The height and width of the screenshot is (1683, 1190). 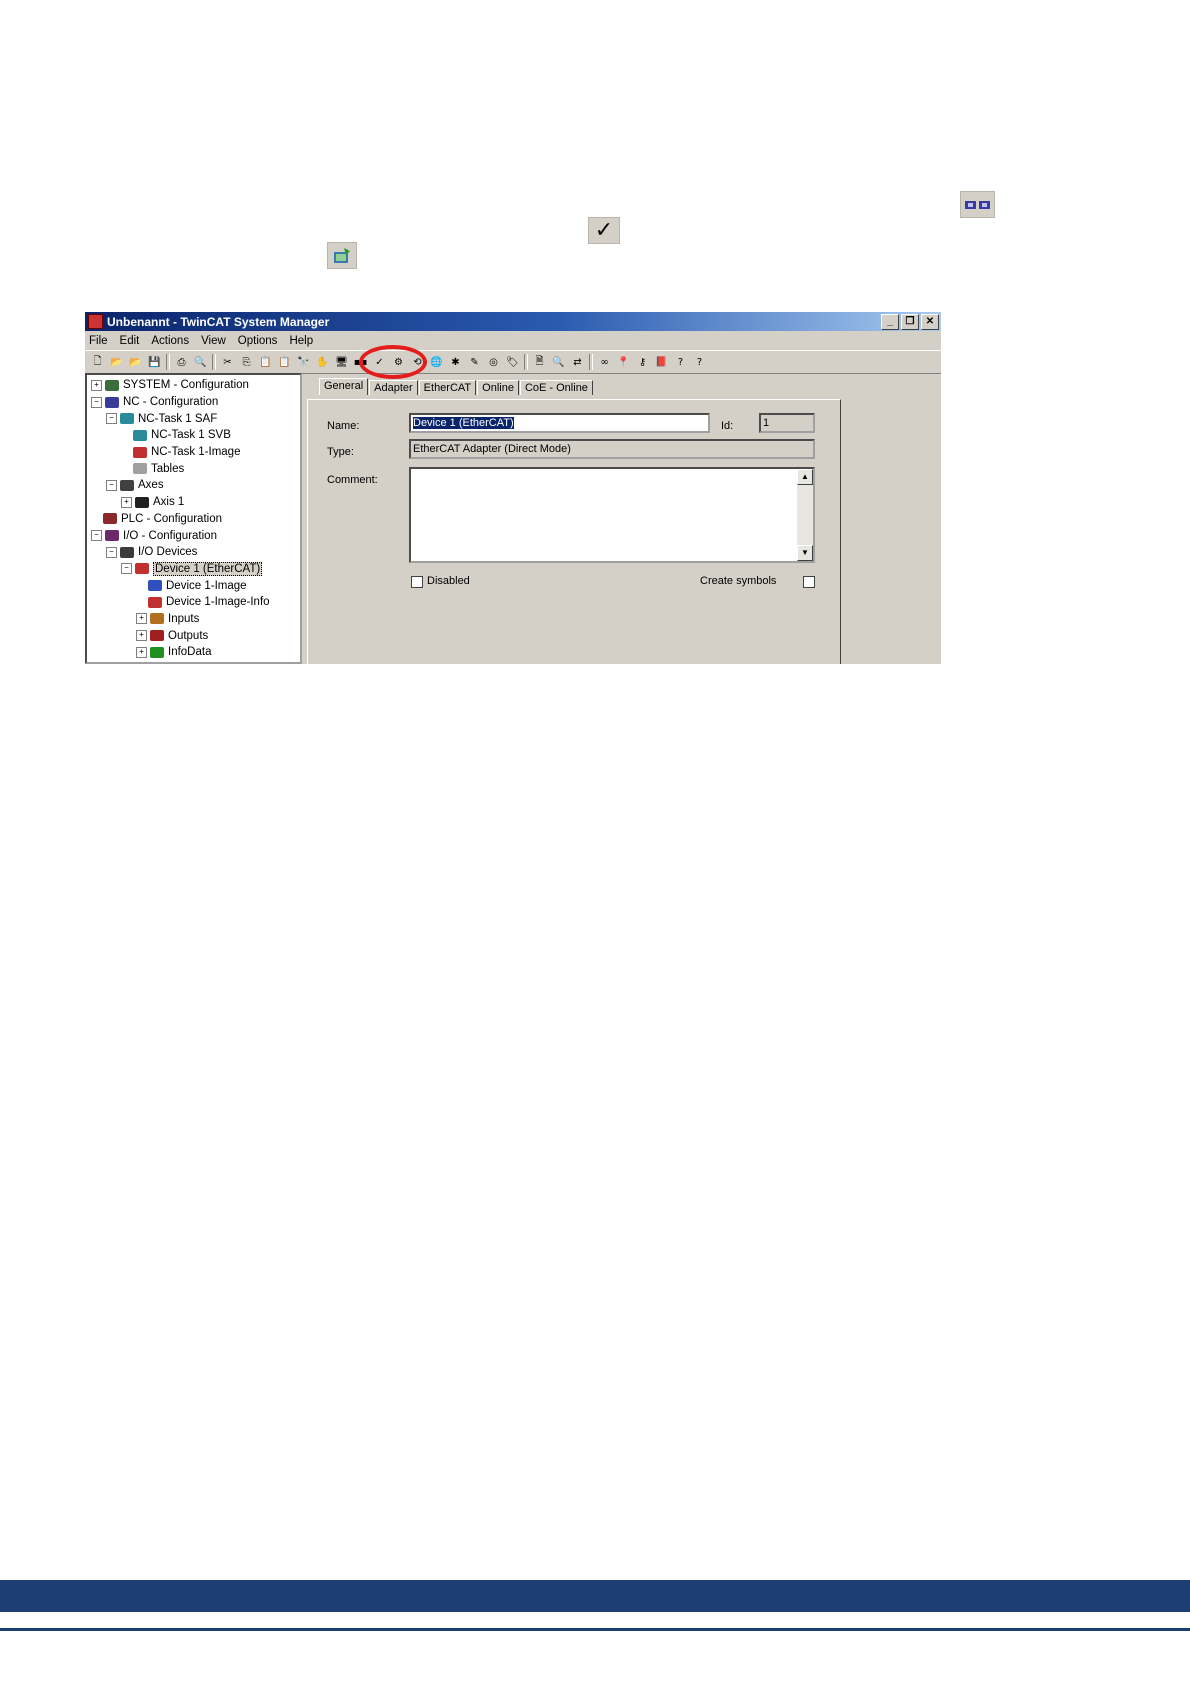 What do you see at coordinates (498, 387) in the screenshot?
I see `tab-online: Online` at bounding box center [498, 387].